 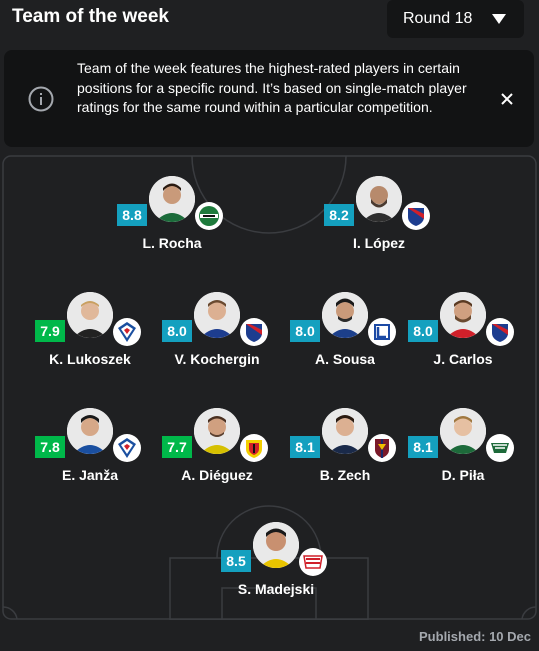 I want to click on player-name: D. Piła, so click(x=463, y=475).